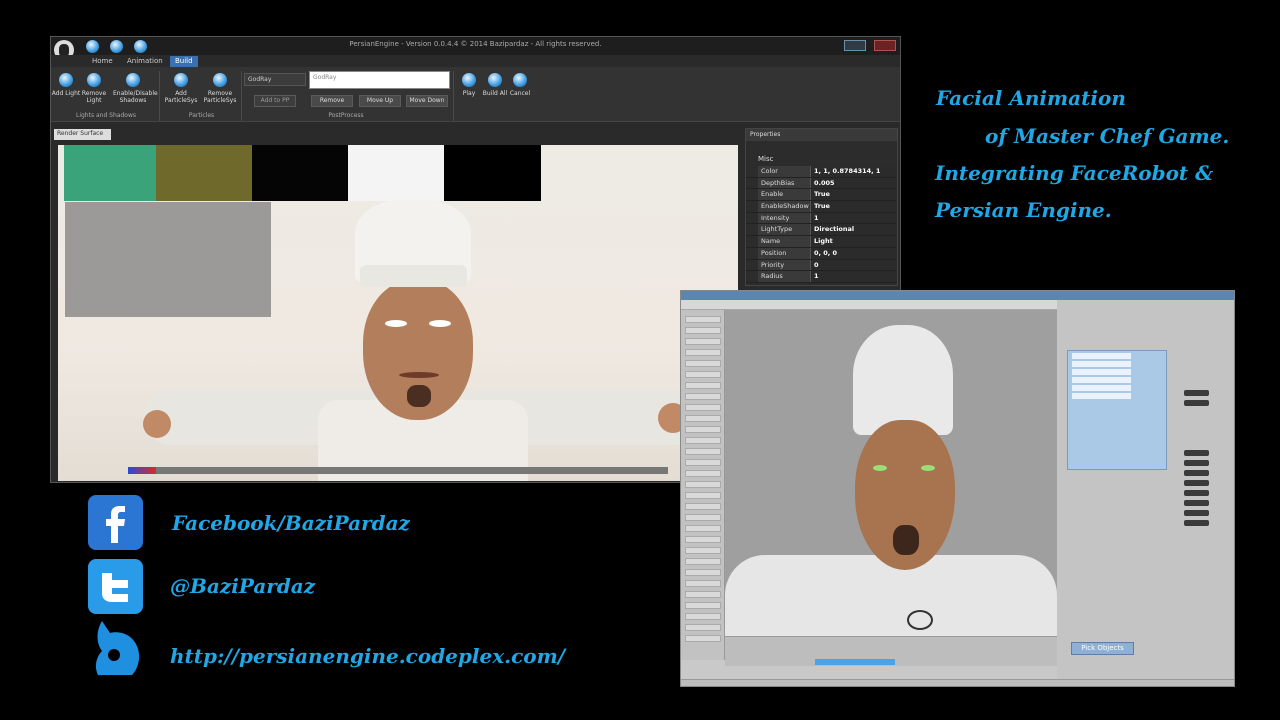 This screenshot has height=720, width=1280. What do you see at coordinates (855, 45) in the screenshot?
I see `minimize-button` at bounding box center [855, 45].